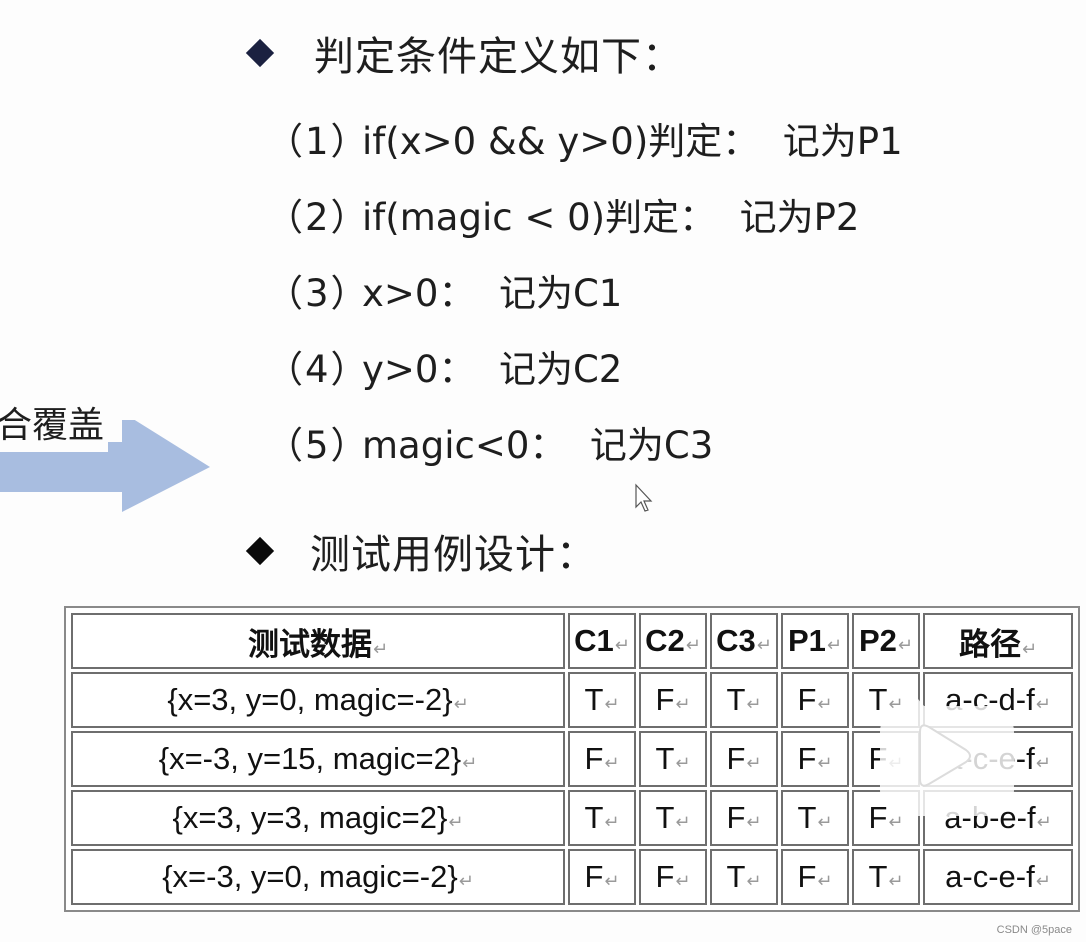 The height and width of the screenshot is (942, 1086). I want to click on condition-item: （5） magic<0： 记为C3, so click(584, 442).